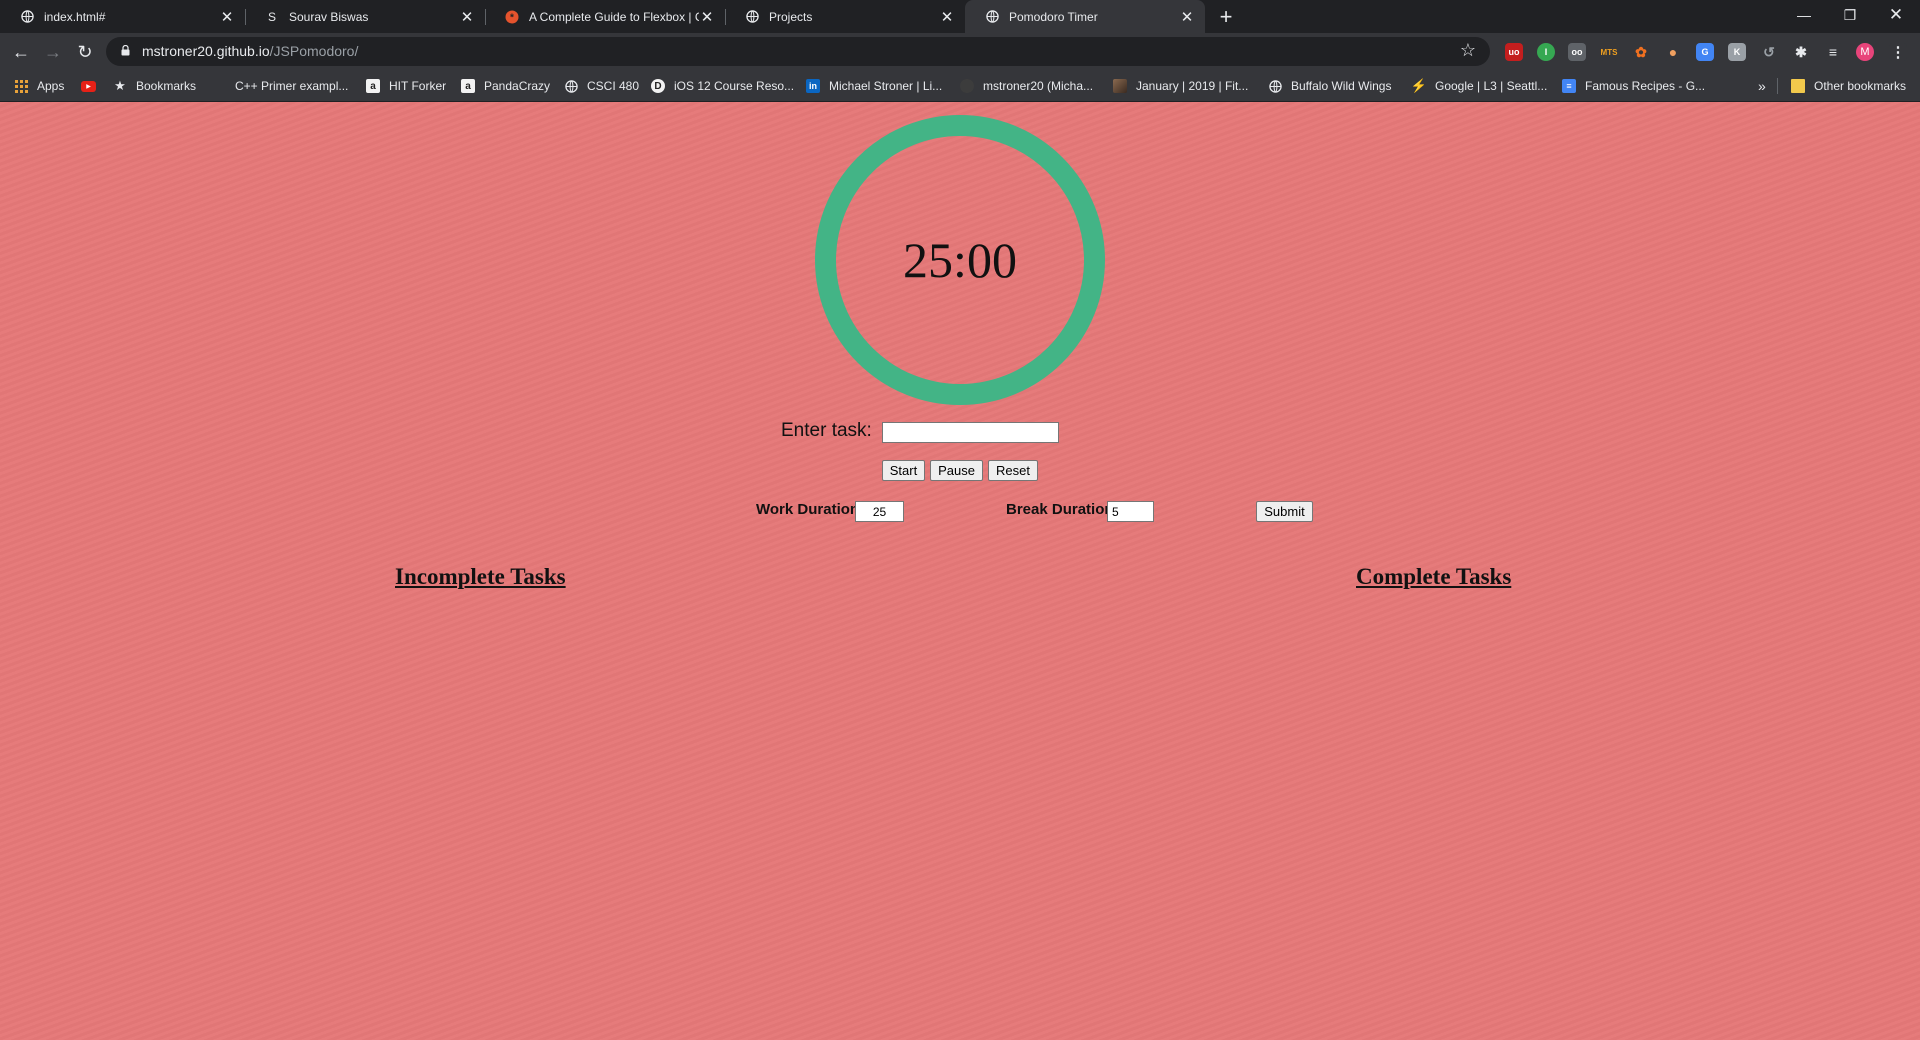 Image resolution: width=1920 pixels, height=1040 pixels. I want to click on bookmark-csci-480: CSCI 480, so click(601, 86).